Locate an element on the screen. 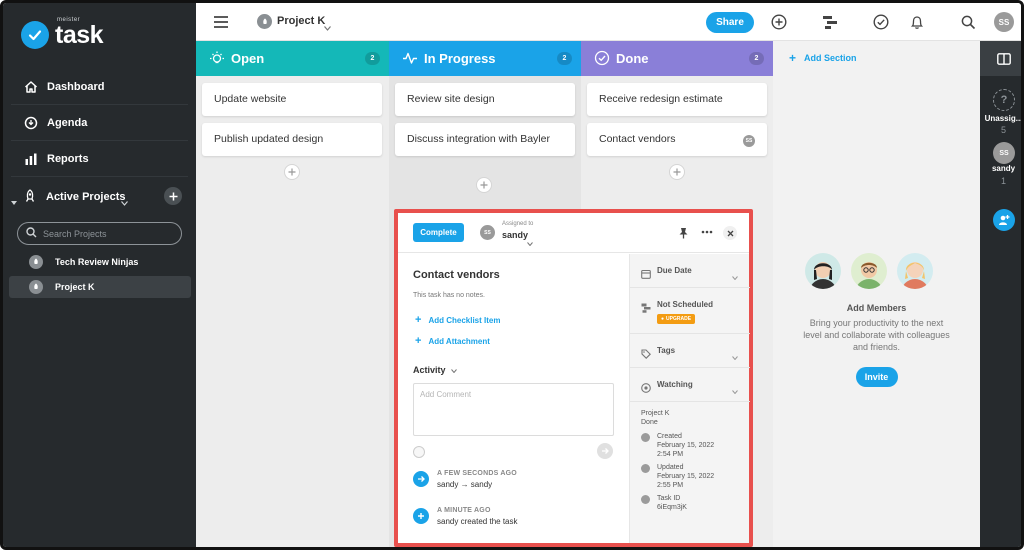  right-rail: ? Unassig... 5 SS sandy 1 is located at coordinates (1000, 294).